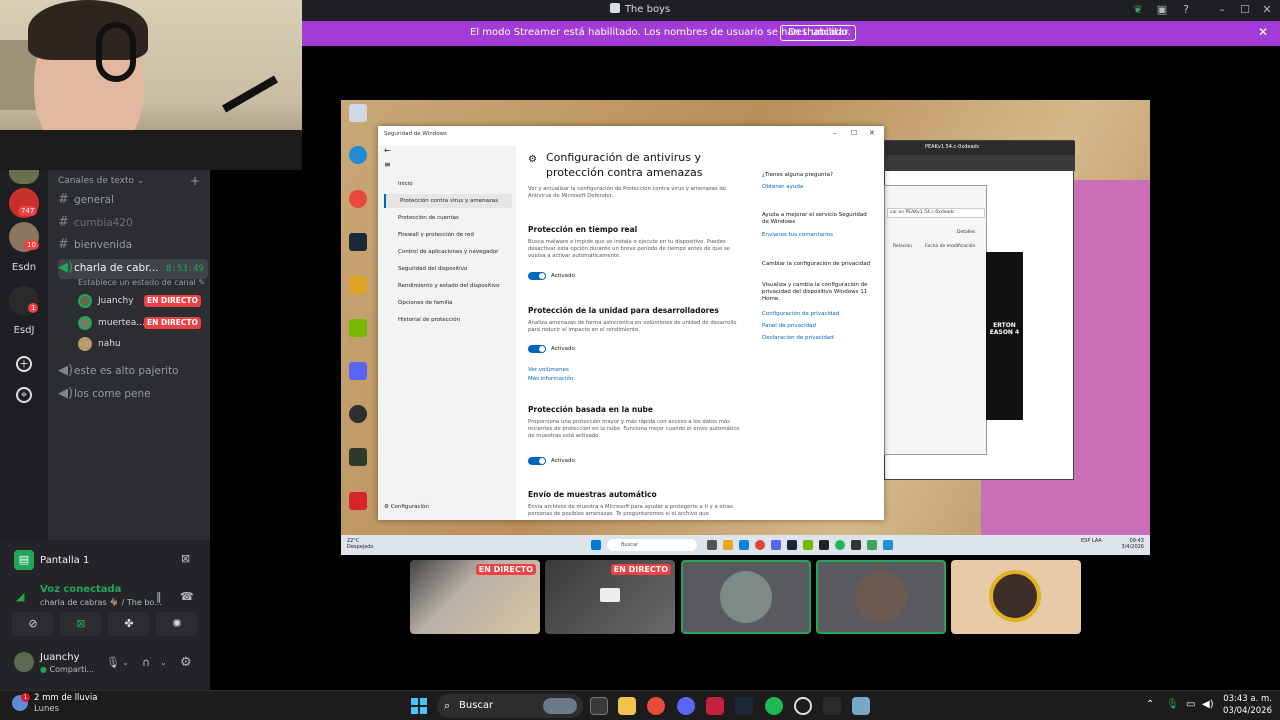 Image resolution: width=1280 pixels, height=720 pixels. What do you see at coordinates (358, 328) in the screenshot?
I see `desktop-icon-nvidia` at bounding box center [358, 328].